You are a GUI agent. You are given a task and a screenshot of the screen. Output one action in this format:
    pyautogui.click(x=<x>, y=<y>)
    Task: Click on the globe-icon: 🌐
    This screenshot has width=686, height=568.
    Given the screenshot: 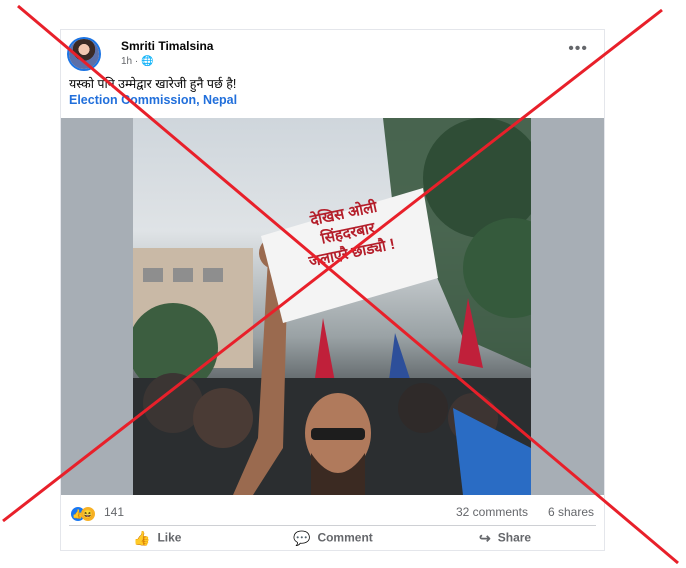 What is the action you would take?
    pyautogui.click(x=147, y=61)
    